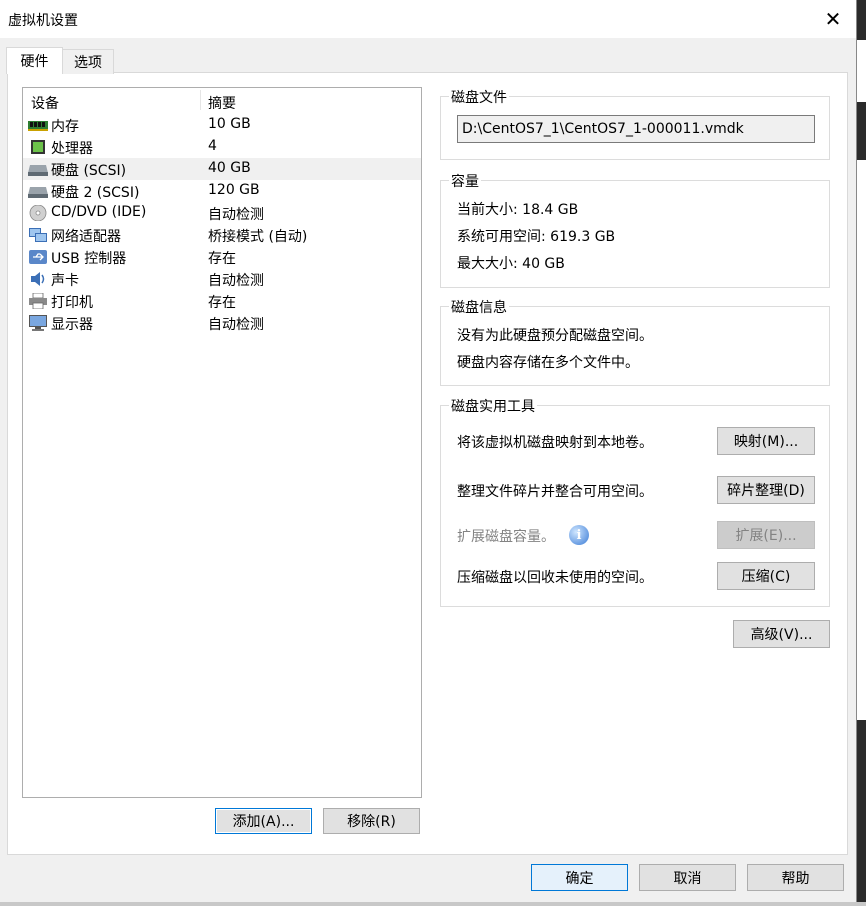  Describe the element at coordinates (555, 443) in the screenshot. I see `map-description: 将该虚拟机磁盘映射到本地卷。` at that location.